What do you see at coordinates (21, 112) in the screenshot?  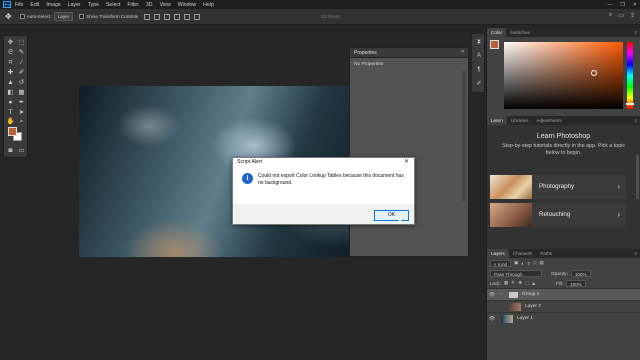 I see `path-select-tool-icon: ➤` at bounding box center [21, 112].